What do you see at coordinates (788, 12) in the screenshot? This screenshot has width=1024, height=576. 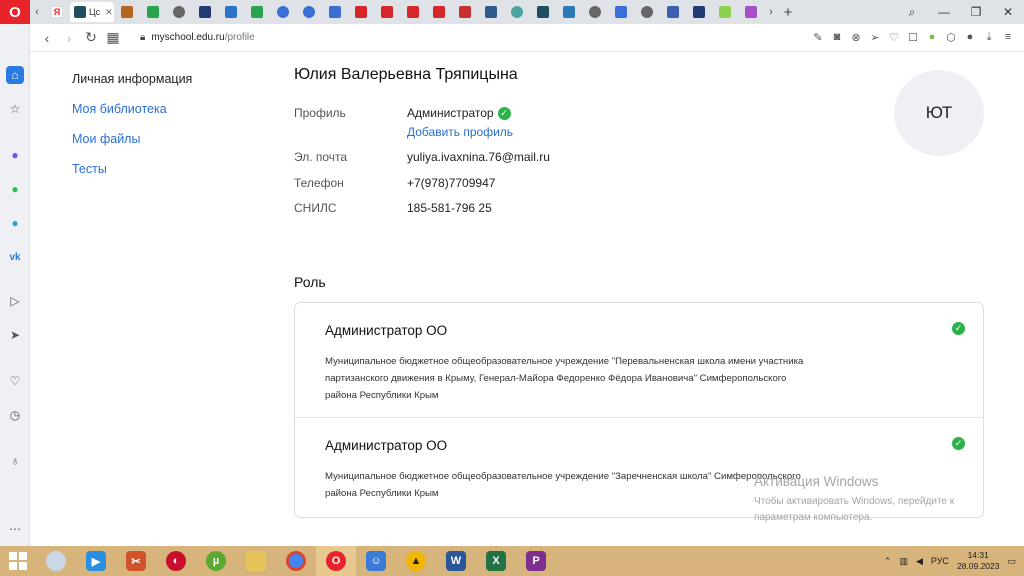 I see `new-tab-button: +` at bounding box center [788, 12].